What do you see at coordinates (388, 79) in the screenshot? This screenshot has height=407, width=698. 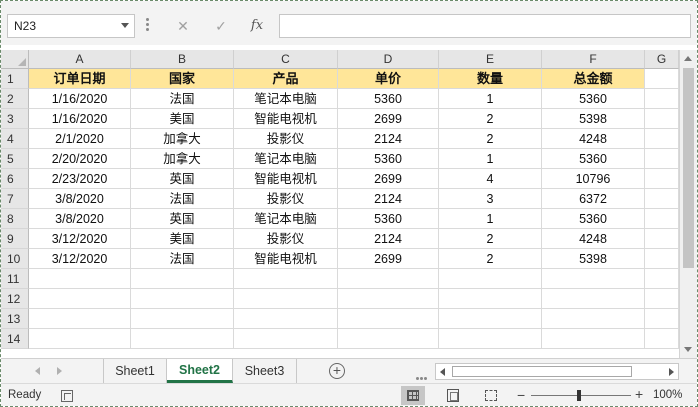 I see `table-header-cell: 单价` at bounding box center [388, 79].